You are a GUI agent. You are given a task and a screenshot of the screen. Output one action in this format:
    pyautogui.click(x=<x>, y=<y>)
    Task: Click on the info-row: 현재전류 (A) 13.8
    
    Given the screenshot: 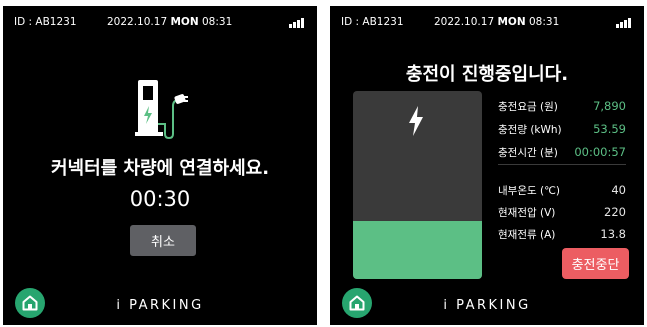 What is the action you would take?
    pyautogui.click(x=562, y=234)
    